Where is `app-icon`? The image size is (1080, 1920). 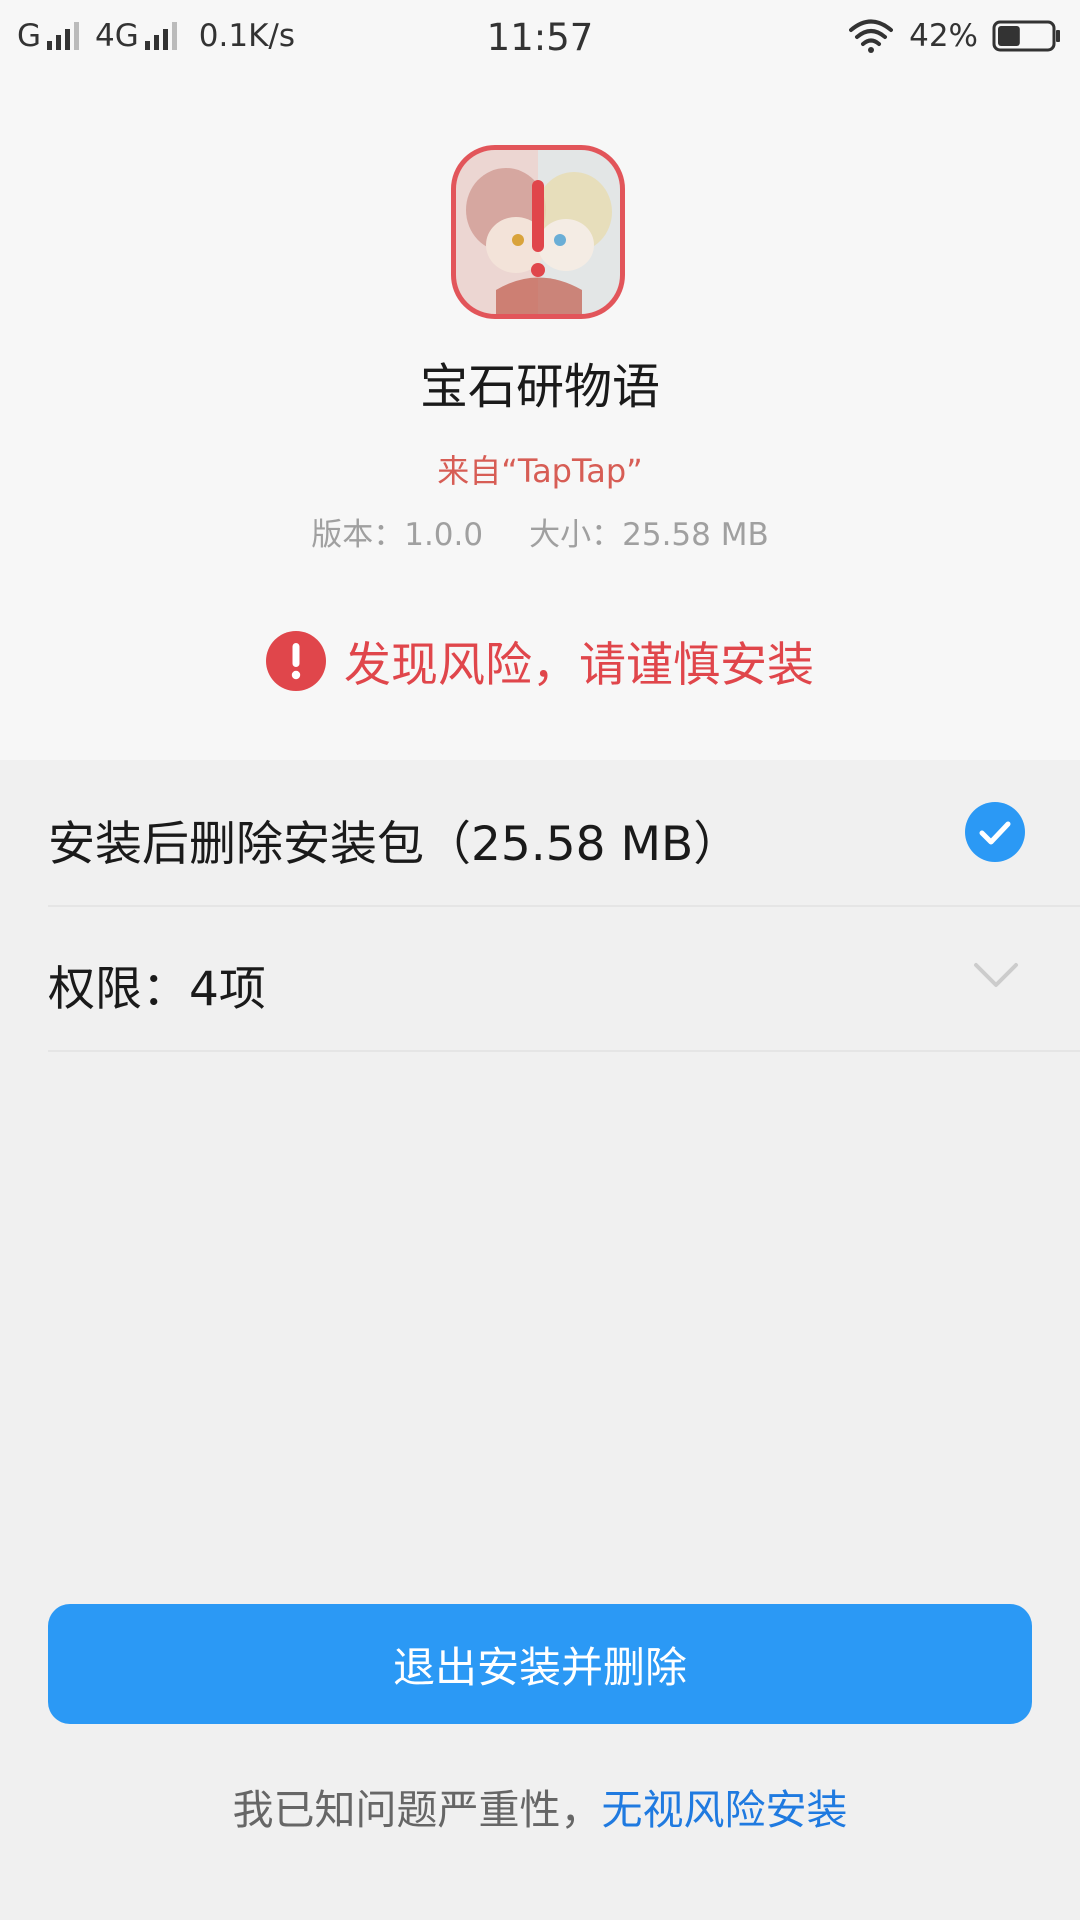 app-icon is located at coordinates (538, 232).